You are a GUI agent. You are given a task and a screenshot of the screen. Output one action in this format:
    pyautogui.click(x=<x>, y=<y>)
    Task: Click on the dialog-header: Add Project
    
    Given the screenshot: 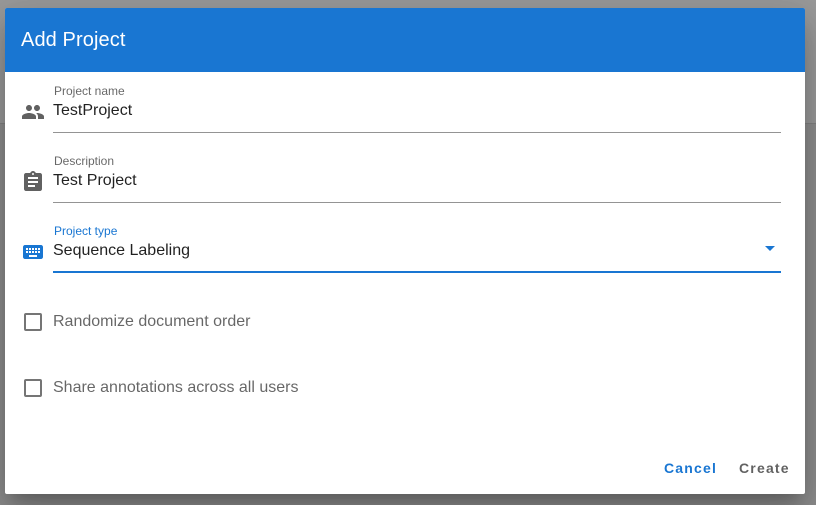 What is the action you would take?
    pyautogui.click(x=405, y=40)
    